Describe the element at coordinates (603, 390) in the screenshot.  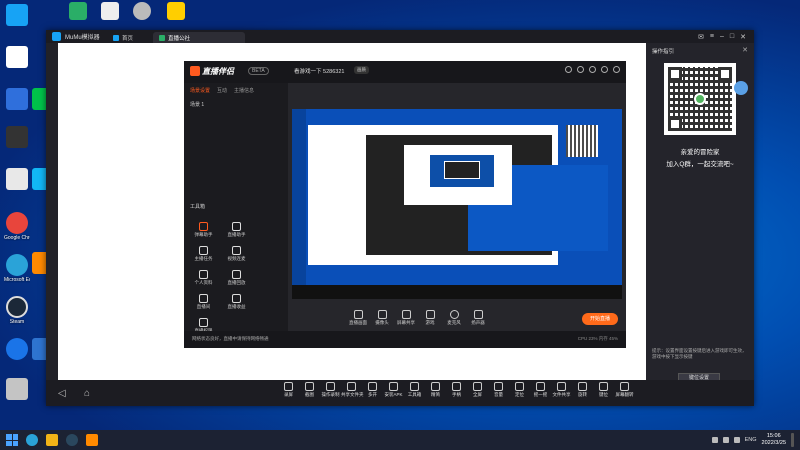
I see `toolbar-keymap: 键位` at that location.